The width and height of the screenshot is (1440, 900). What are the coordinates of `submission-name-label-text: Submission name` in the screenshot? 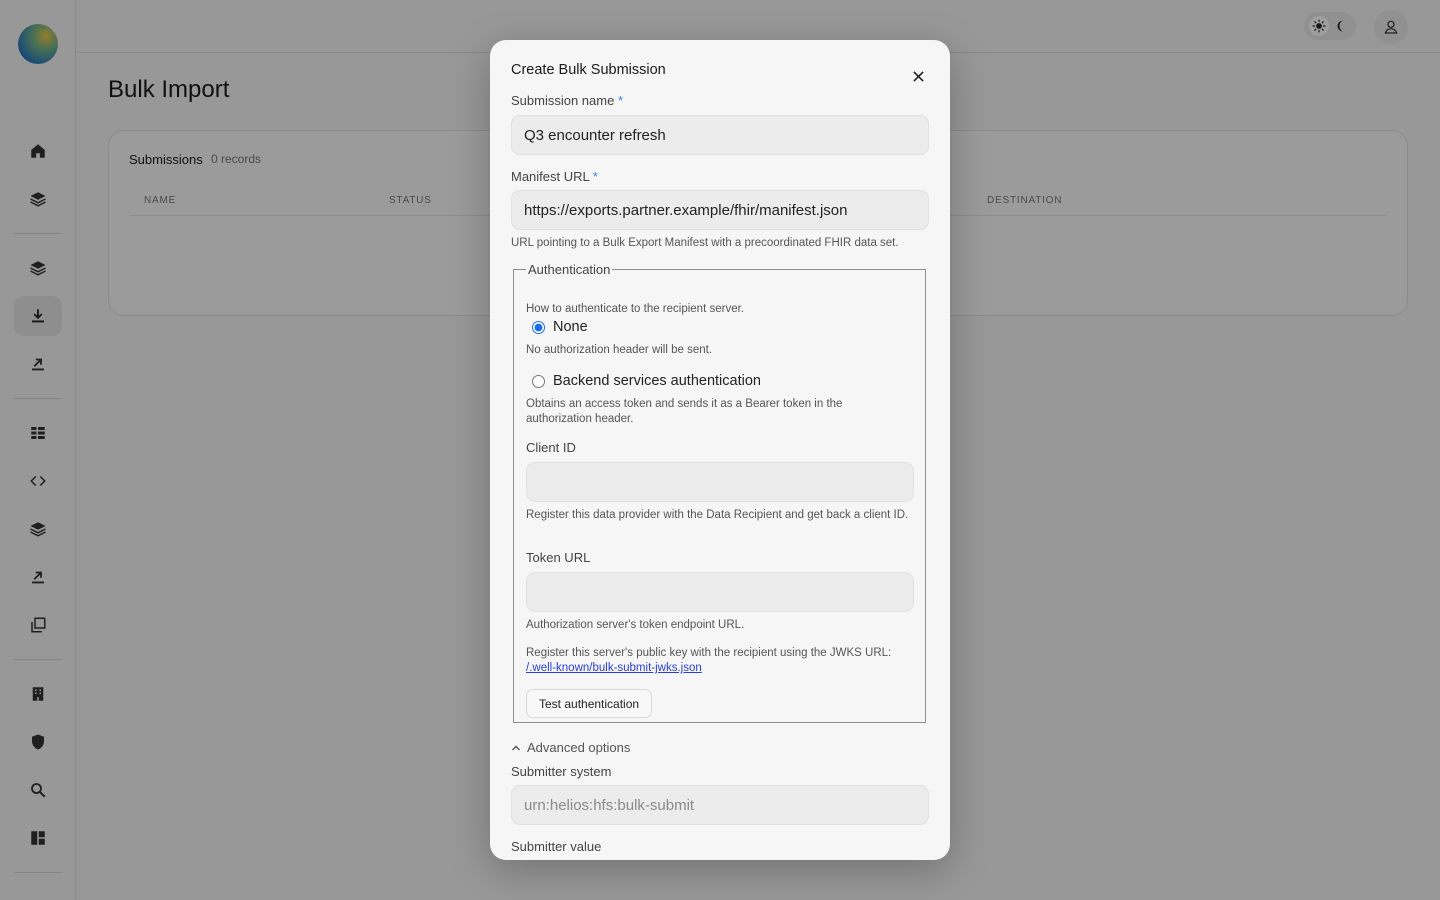 It's located at (563, 100).